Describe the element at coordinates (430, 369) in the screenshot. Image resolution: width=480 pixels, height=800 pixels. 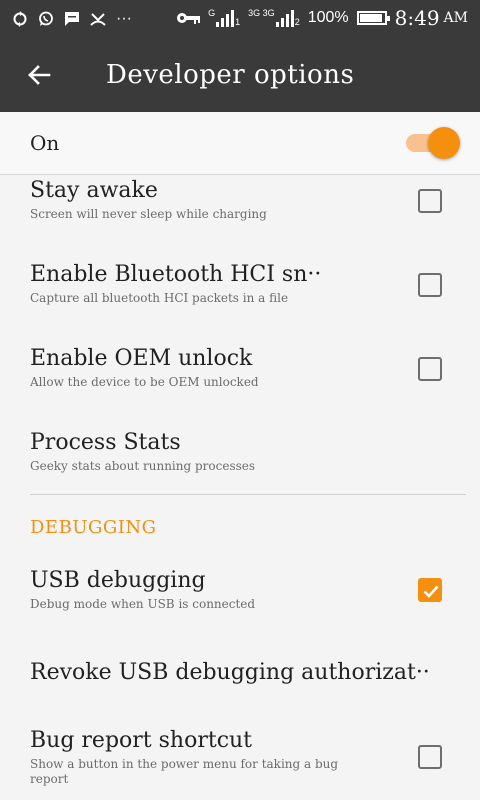
I see `oem-unlock-checkbox` at that location.